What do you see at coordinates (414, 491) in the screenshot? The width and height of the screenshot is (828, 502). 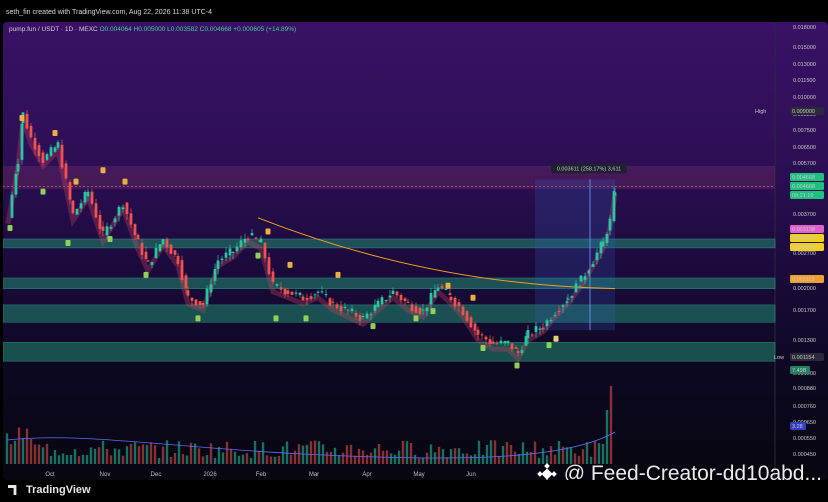 I see `footer-bar: TradingView` at bounding box center [414, 491].